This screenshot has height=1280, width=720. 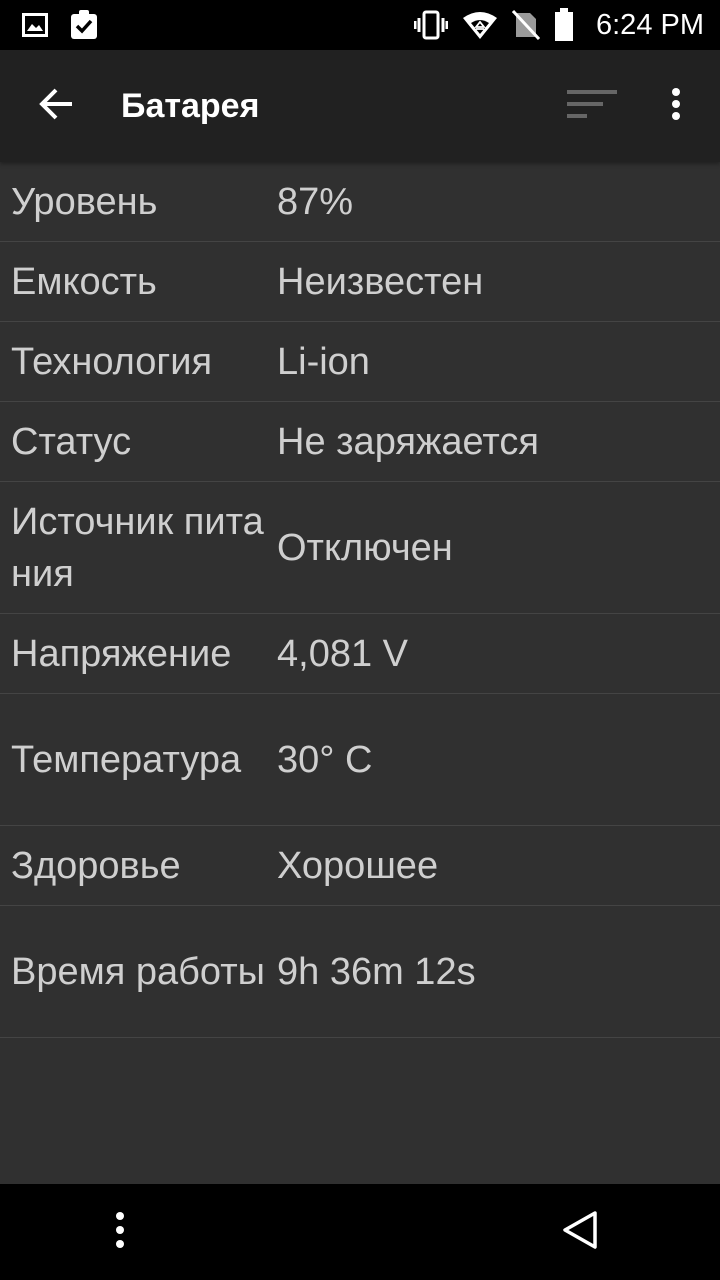 I want to click on list-item-uptime: Время работы 9h 36m 12s, so click(x=360, y=972).